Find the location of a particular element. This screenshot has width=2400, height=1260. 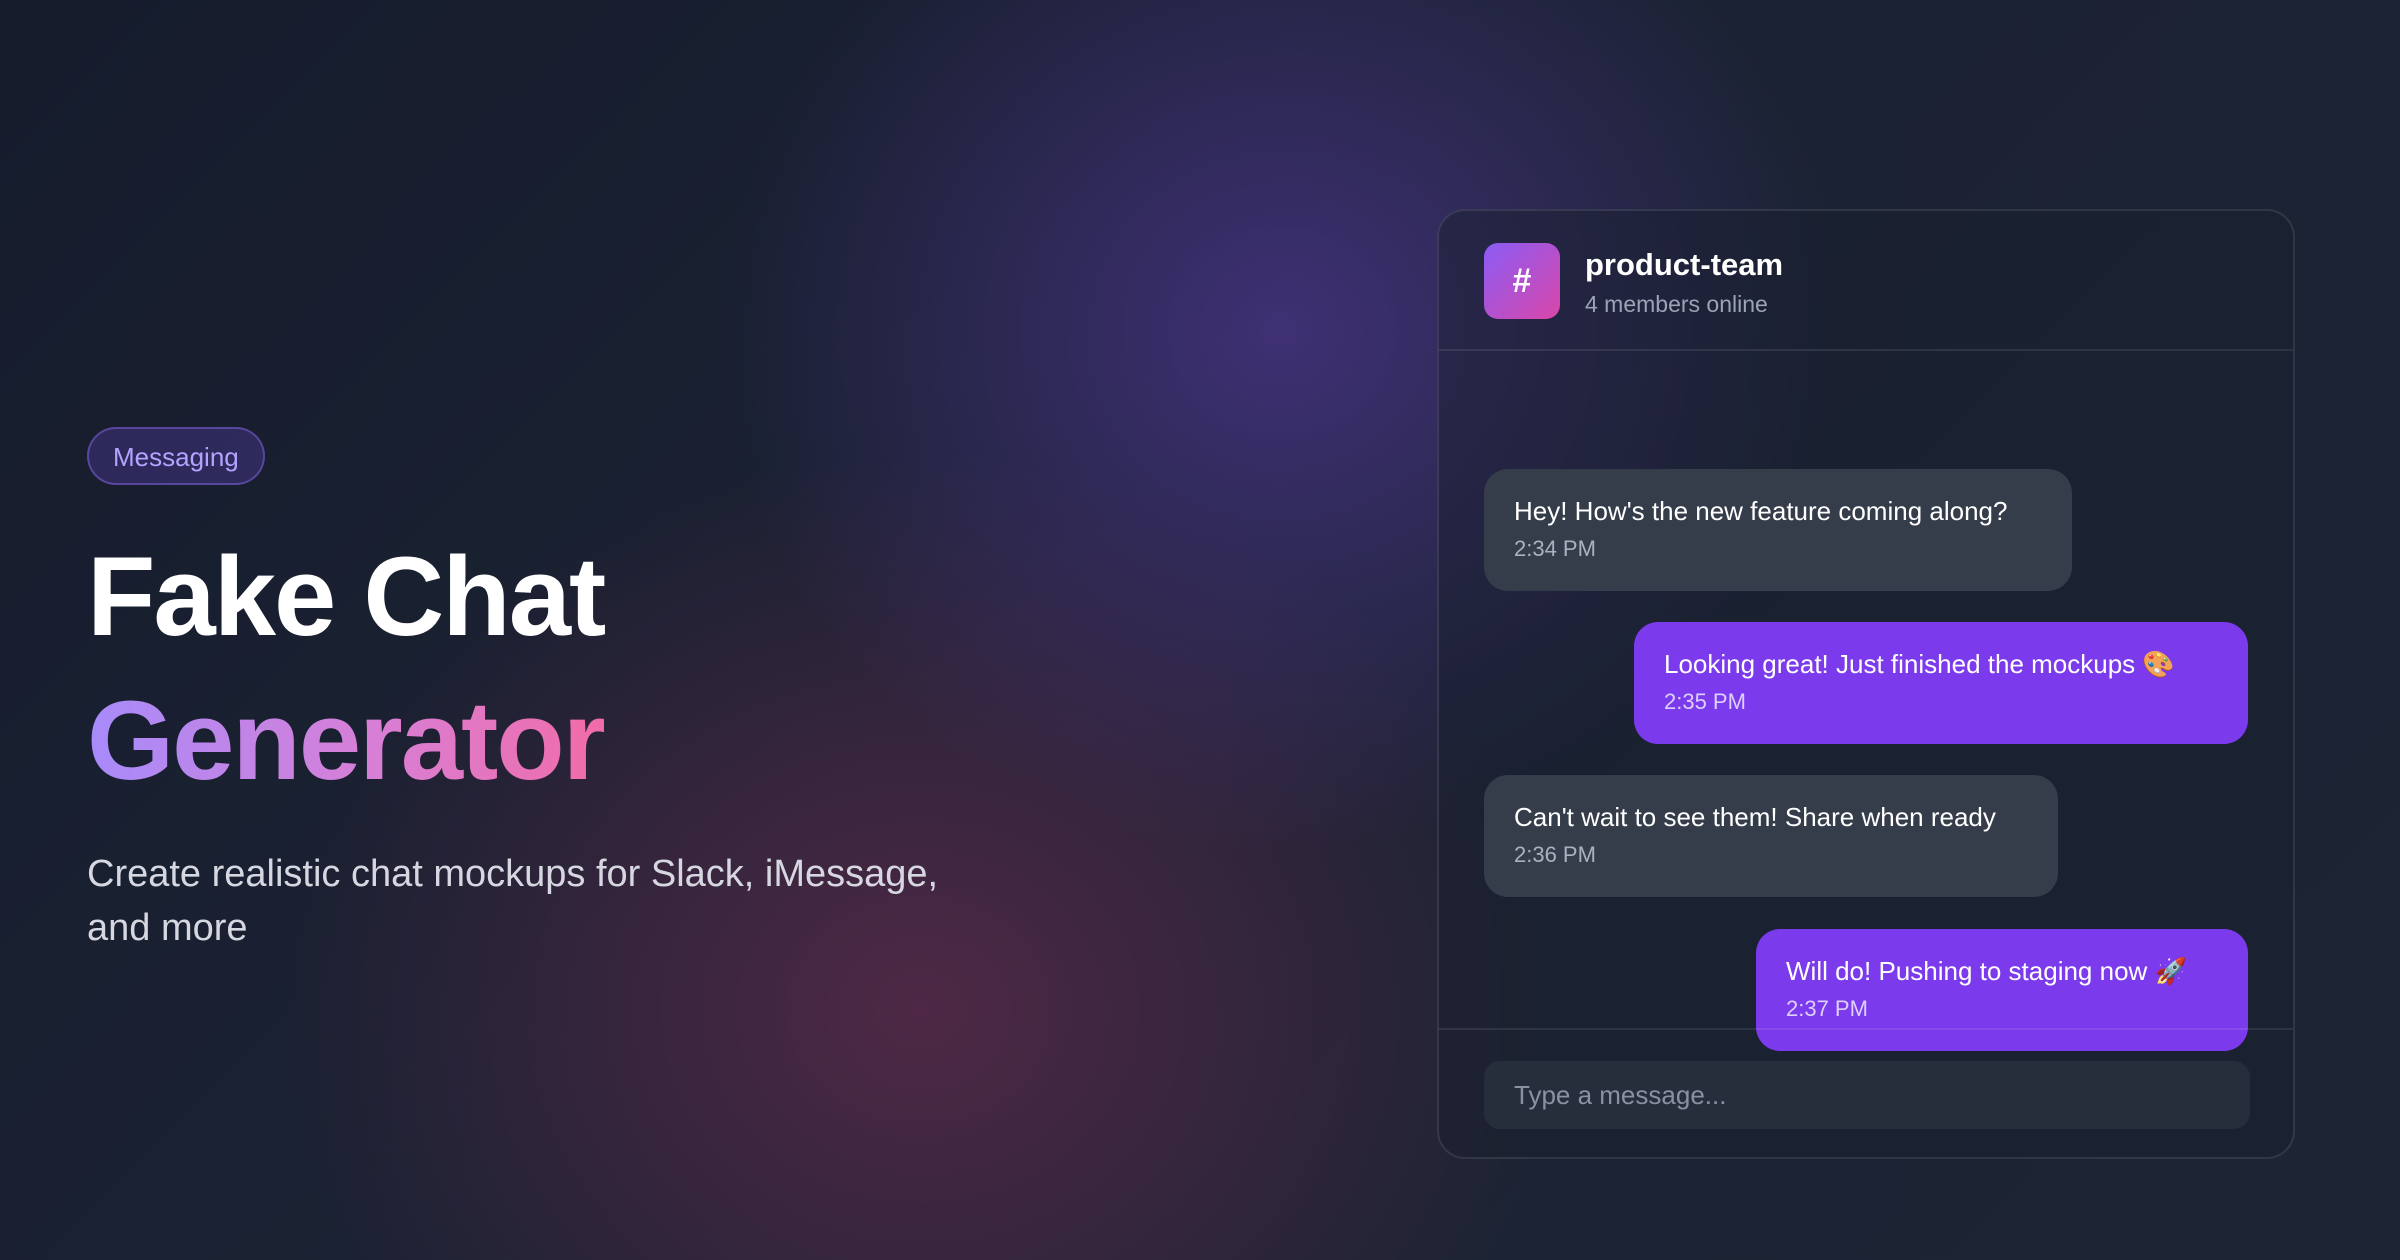

message-timestamp: 2:37 PM is located at coordinates (1827, 1008).